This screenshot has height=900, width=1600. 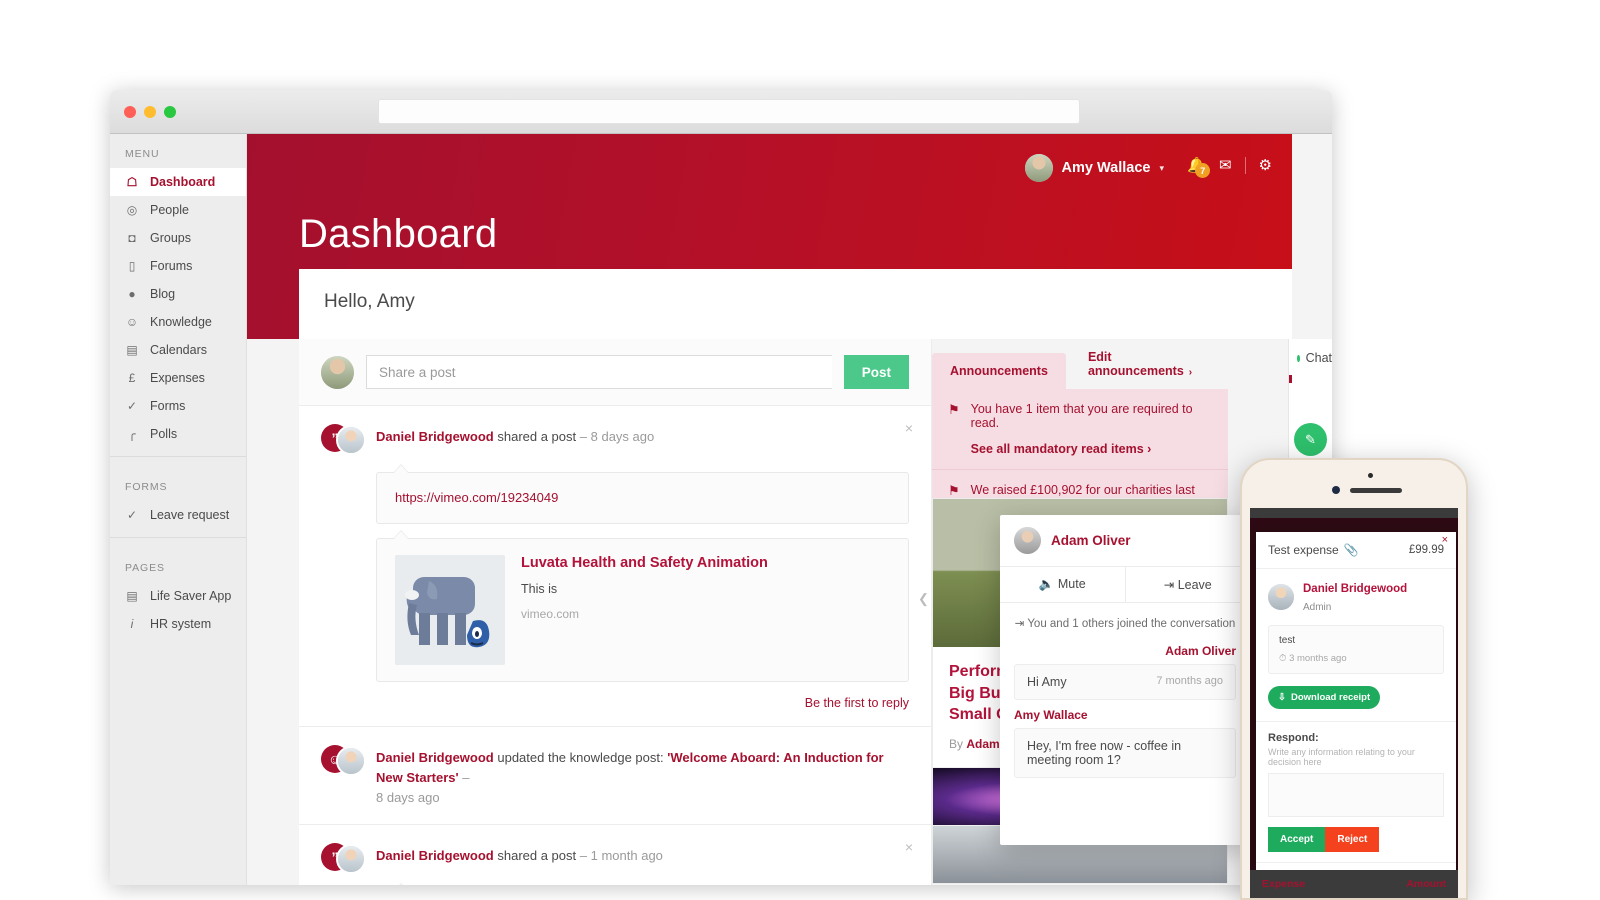 I want to click on leave-button: ⇥ Leave, so click(x=1187, y=584).